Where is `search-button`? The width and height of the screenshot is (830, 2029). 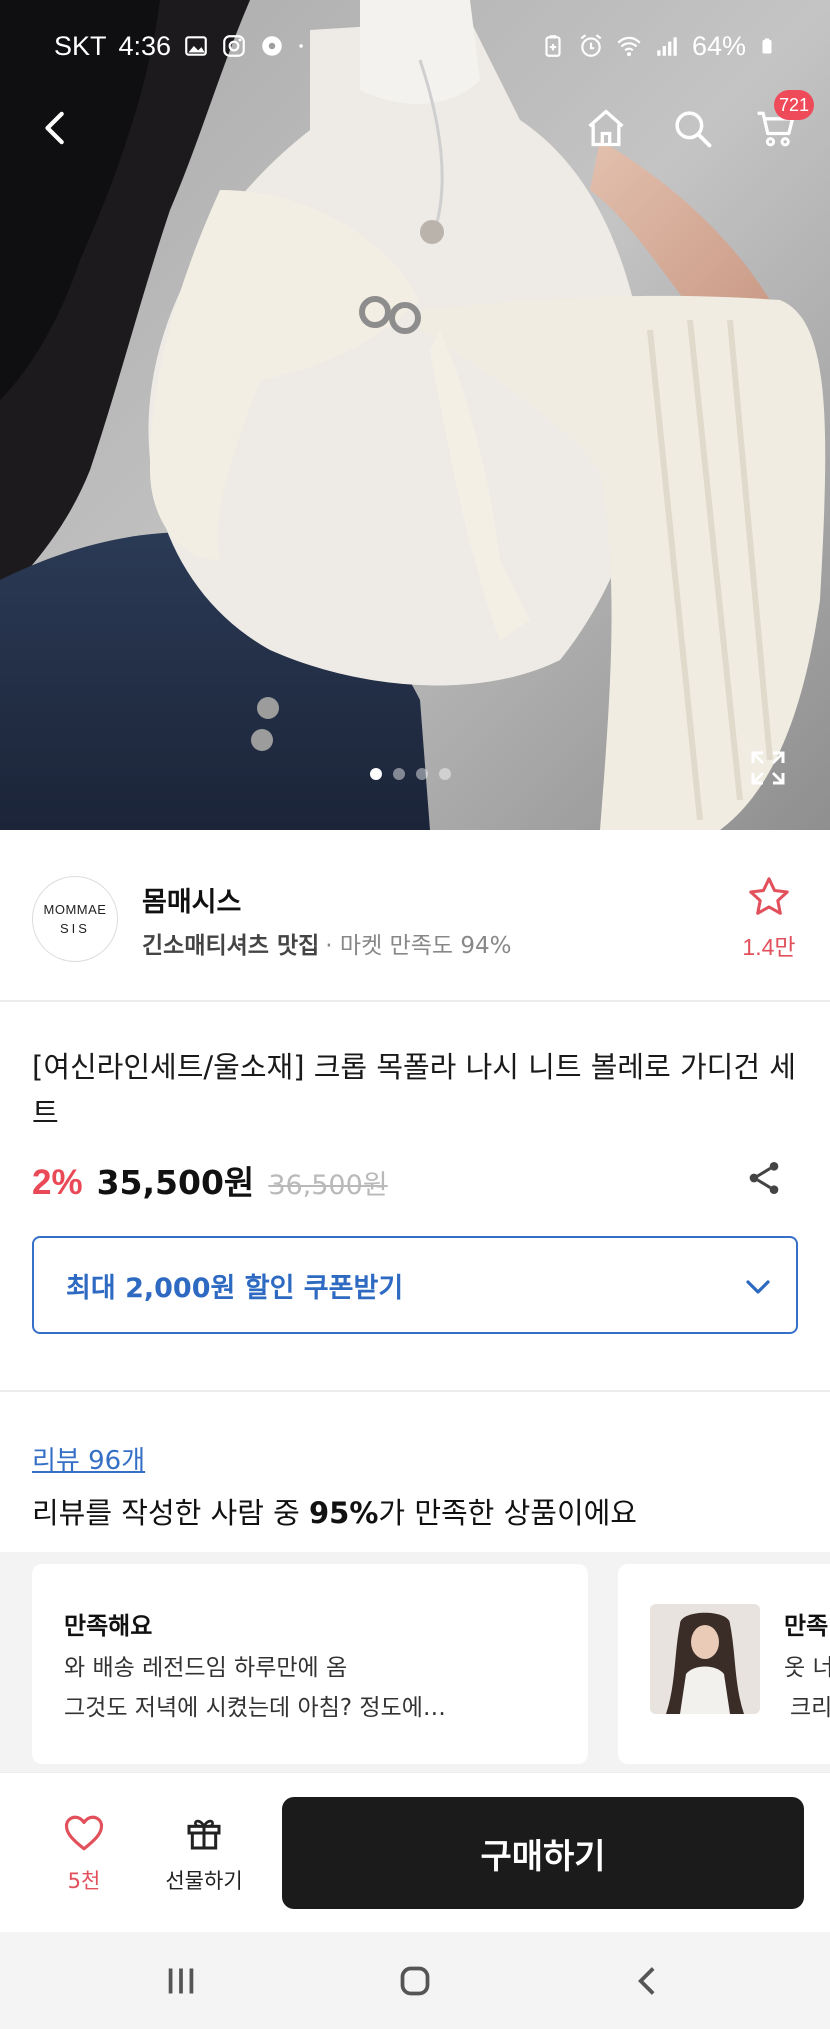
search-button is located at coordinates (692, 128).